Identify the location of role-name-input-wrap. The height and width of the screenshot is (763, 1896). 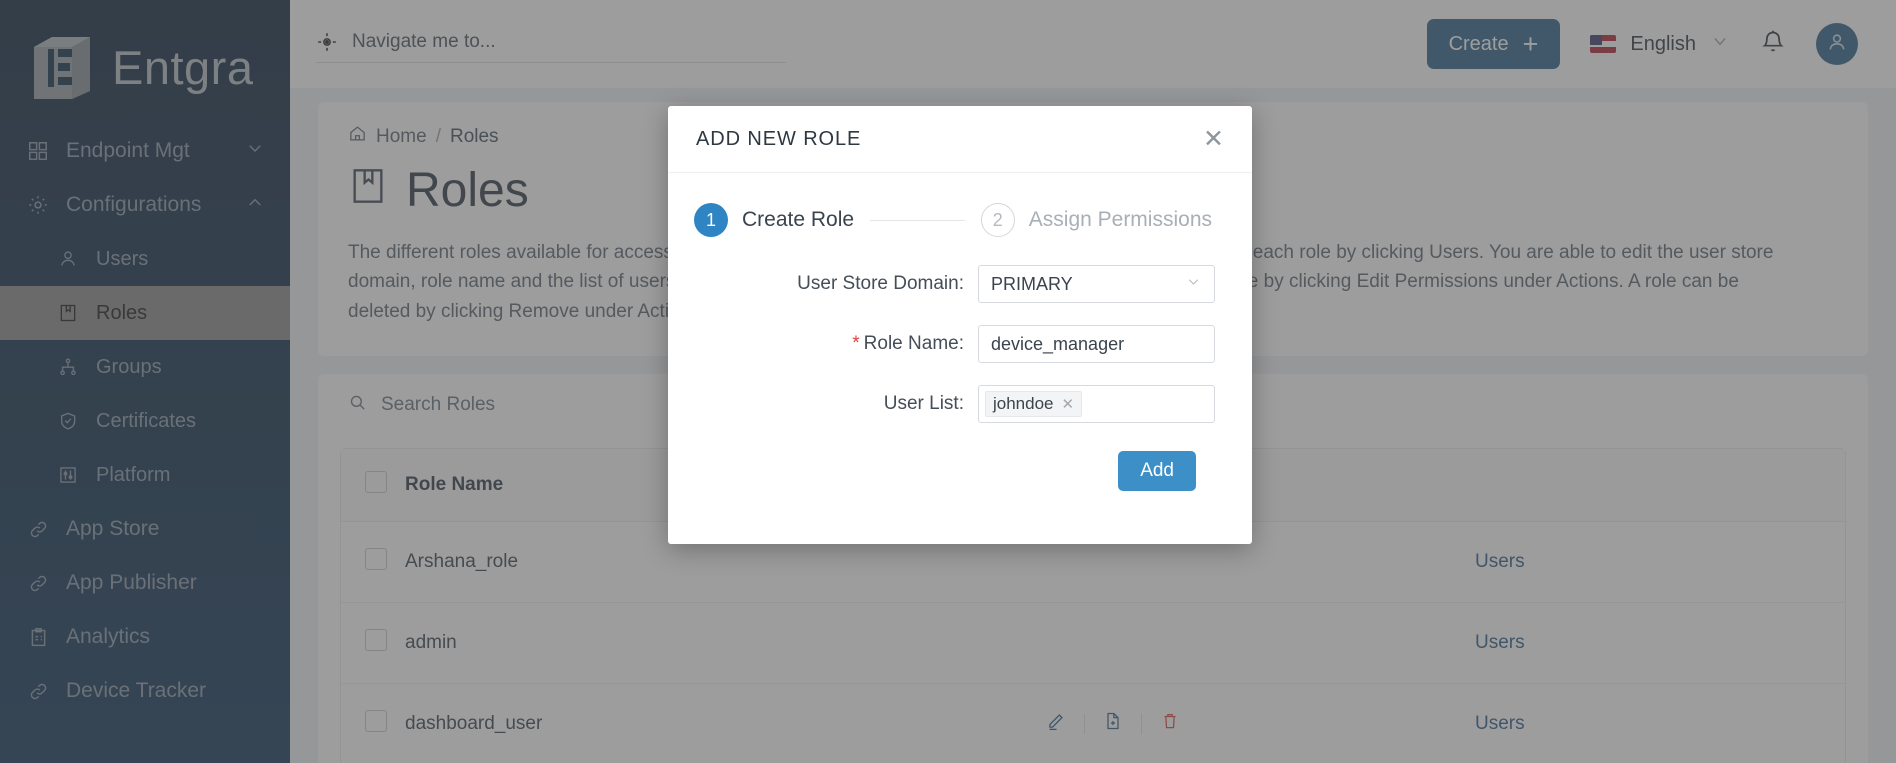
(1096, 344).